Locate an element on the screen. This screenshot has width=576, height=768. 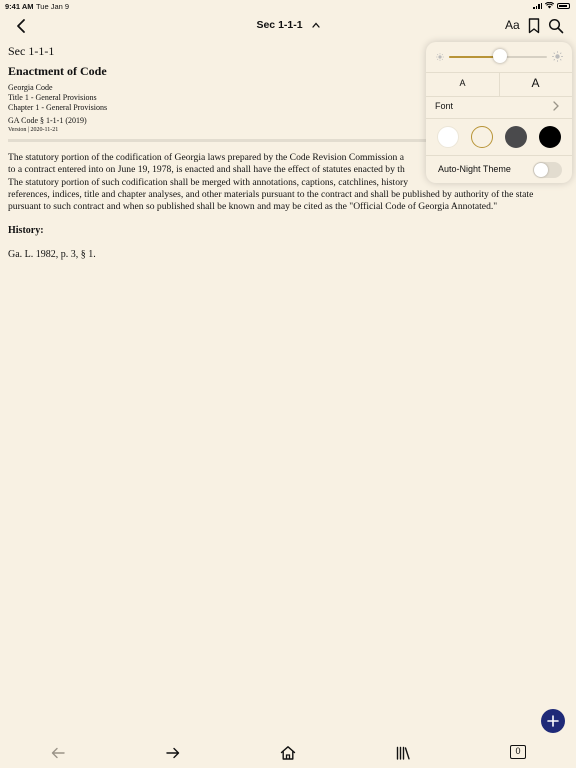
section-title-dropdown: Sec 1-1-1 is located at coordinates (288, 25).